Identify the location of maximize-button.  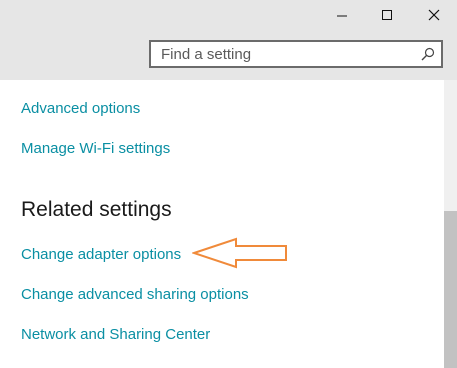
(387, 15).